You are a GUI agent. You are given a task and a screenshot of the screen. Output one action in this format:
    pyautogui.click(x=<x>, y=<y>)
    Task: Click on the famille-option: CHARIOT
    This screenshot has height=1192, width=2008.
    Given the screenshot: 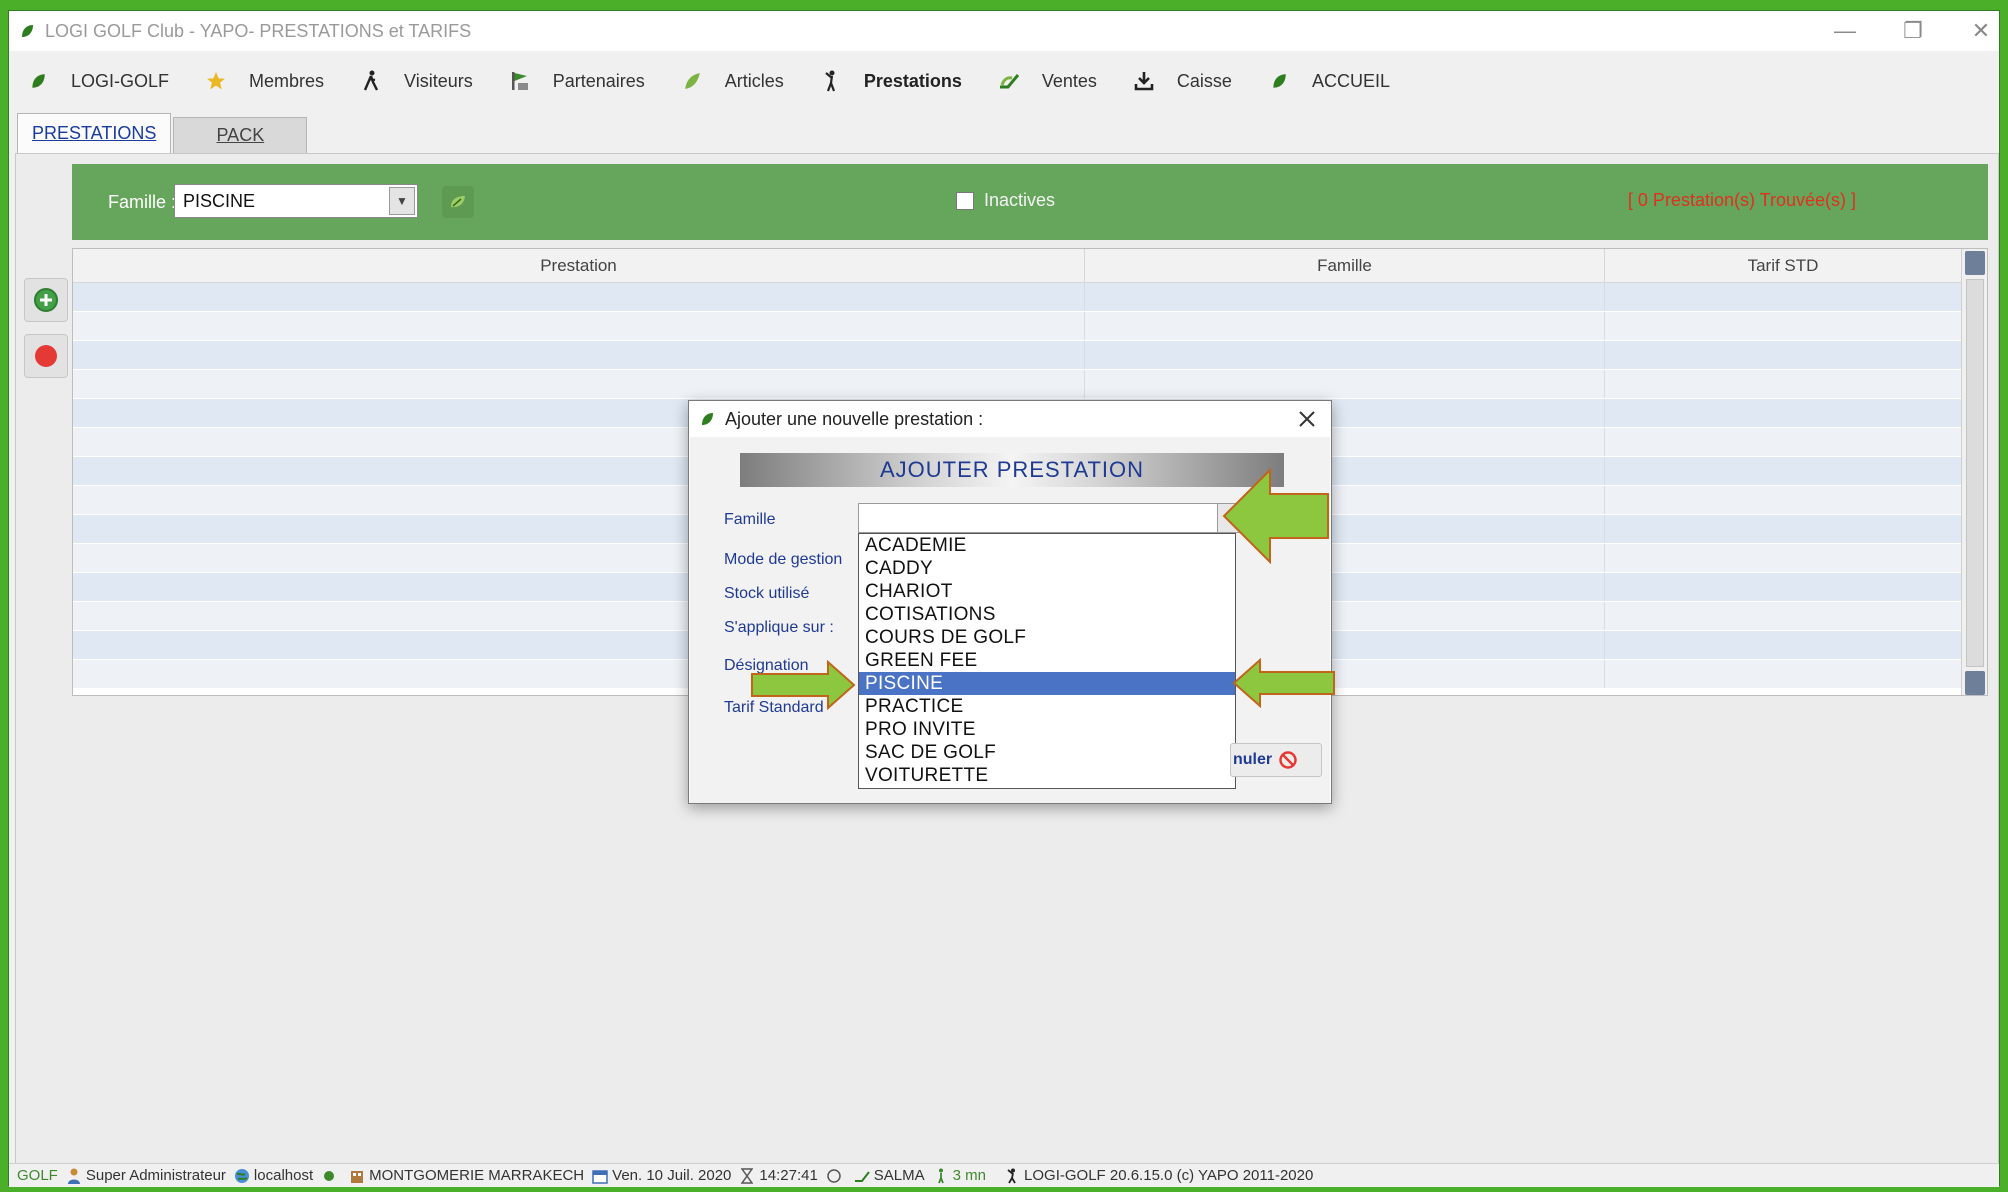 What is the action you would take?
    pyautogui.click(x=1047, y=591)
    